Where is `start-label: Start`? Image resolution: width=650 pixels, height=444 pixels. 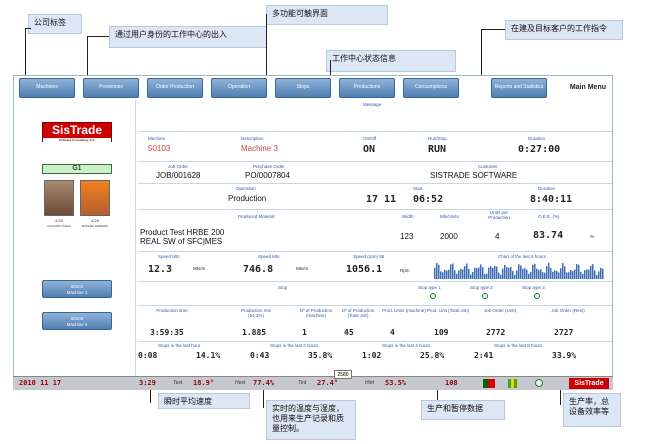
start-label: Start is located at coordinates (418, 188).